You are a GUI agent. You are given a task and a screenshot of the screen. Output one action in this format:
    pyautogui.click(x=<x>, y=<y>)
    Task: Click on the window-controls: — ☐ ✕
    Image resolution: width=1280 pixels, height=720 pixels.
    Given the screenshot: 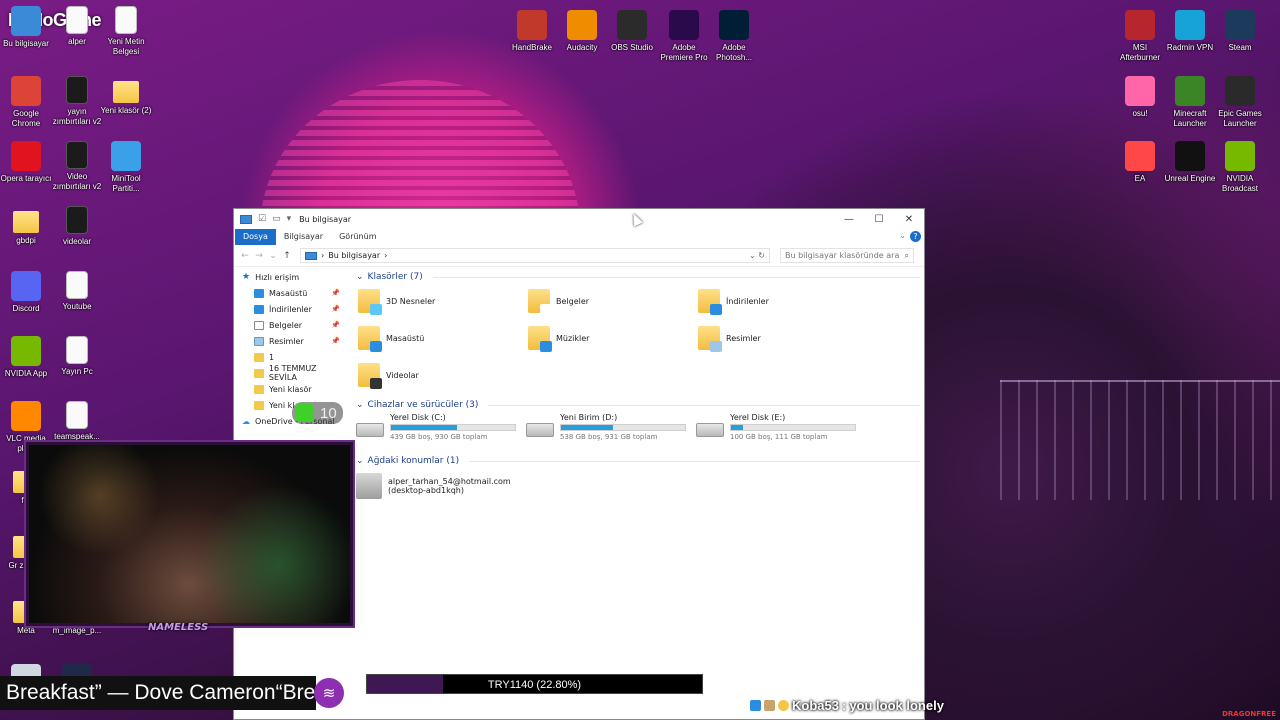 What is the action you would take?
    pyautogui.click(x=879, y=219)
    